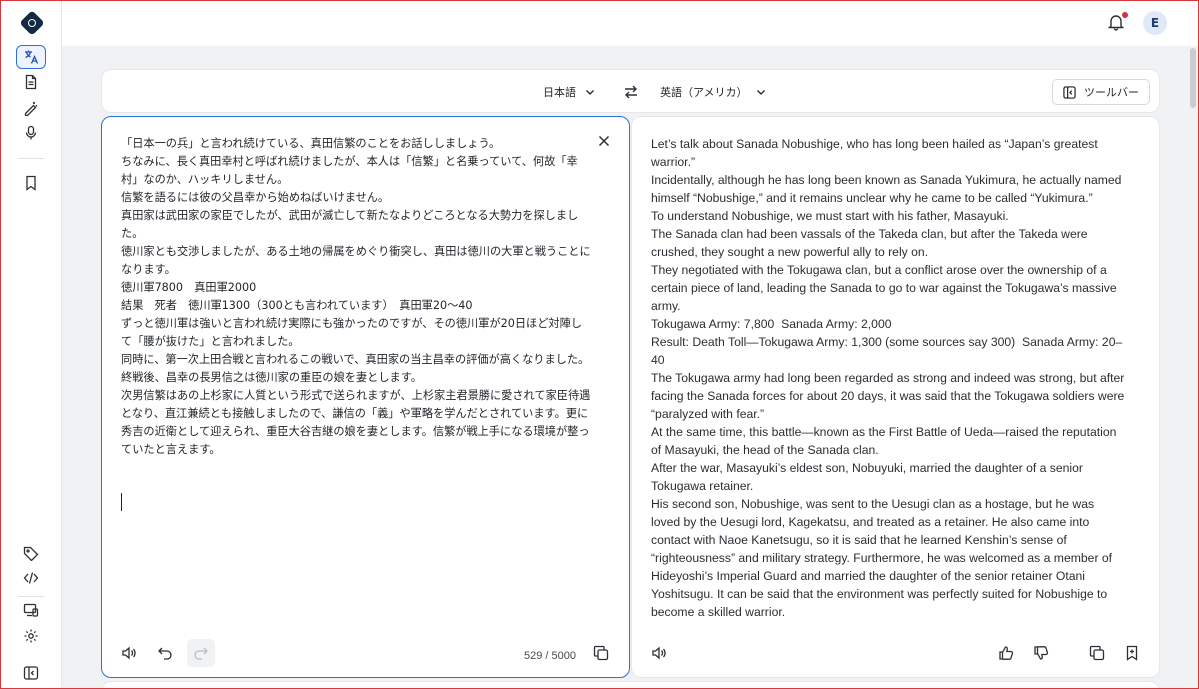 The height and width of the screenshot is (689, 1199). I want to click on document-icon, so click(31, 82).